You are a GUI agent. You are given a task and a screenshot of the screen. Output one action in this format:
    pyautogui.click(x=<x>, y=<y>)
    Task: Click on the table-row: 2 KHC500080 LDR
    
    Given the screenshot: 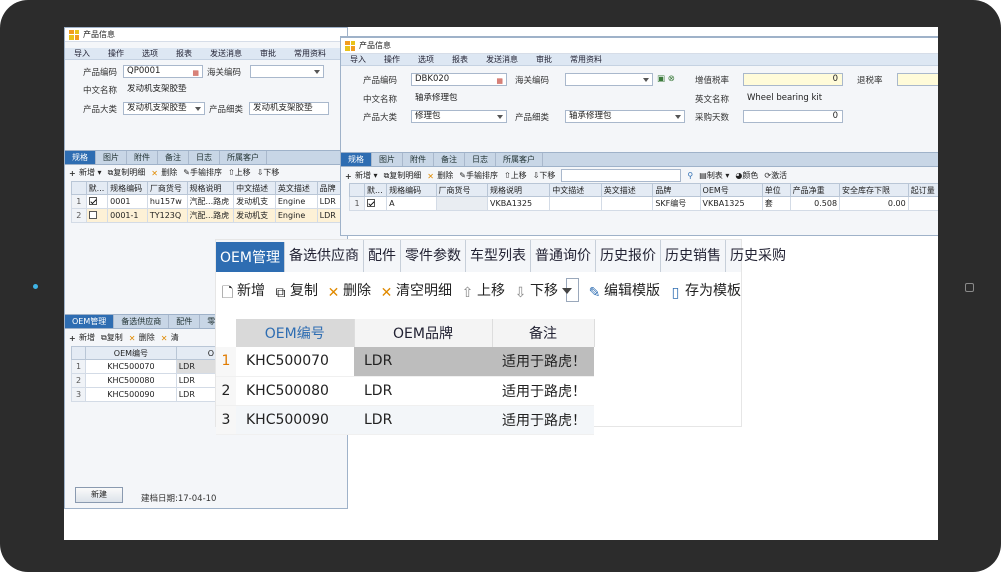 What is the action you would take?
    pyautogui.click(x=144, y=380)
    